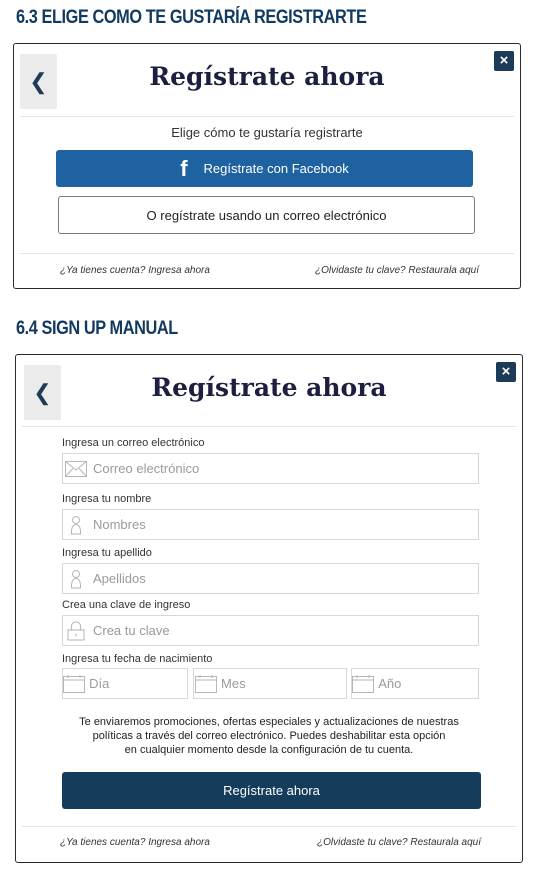 This screenshot has height=873, width=547. Describe the element at coordinates (97, 328) in the screenshot. I see `section-heading-manual-signup: 6.4 SIGN UP MANUAL` at that location.